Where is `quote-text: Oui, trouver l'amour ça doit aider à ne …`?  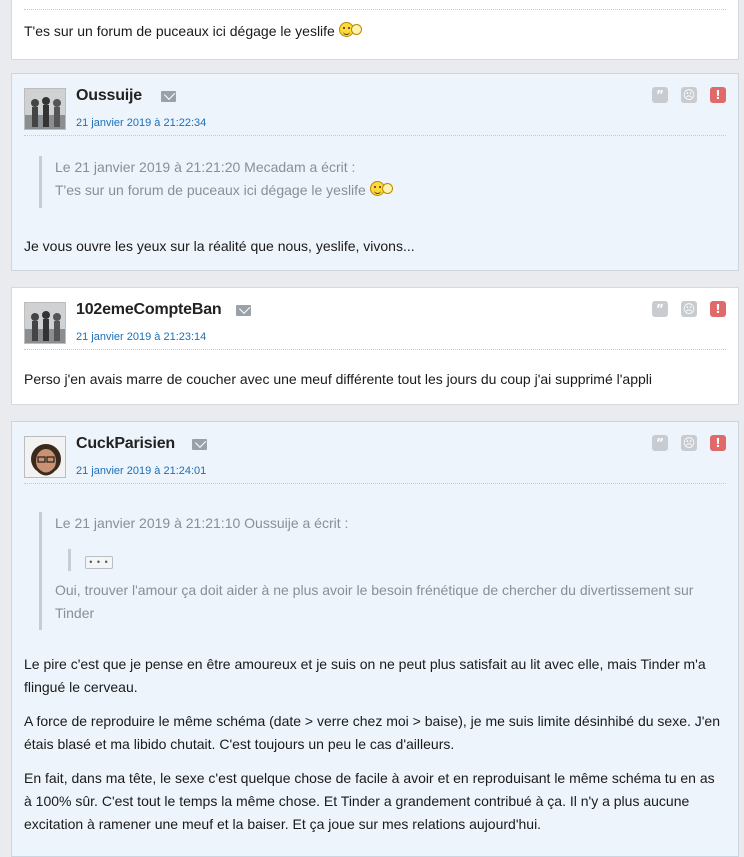 quote-text: Oui, trouver l'amour ça doit aider à ne … is located at coordinates (374, 601).